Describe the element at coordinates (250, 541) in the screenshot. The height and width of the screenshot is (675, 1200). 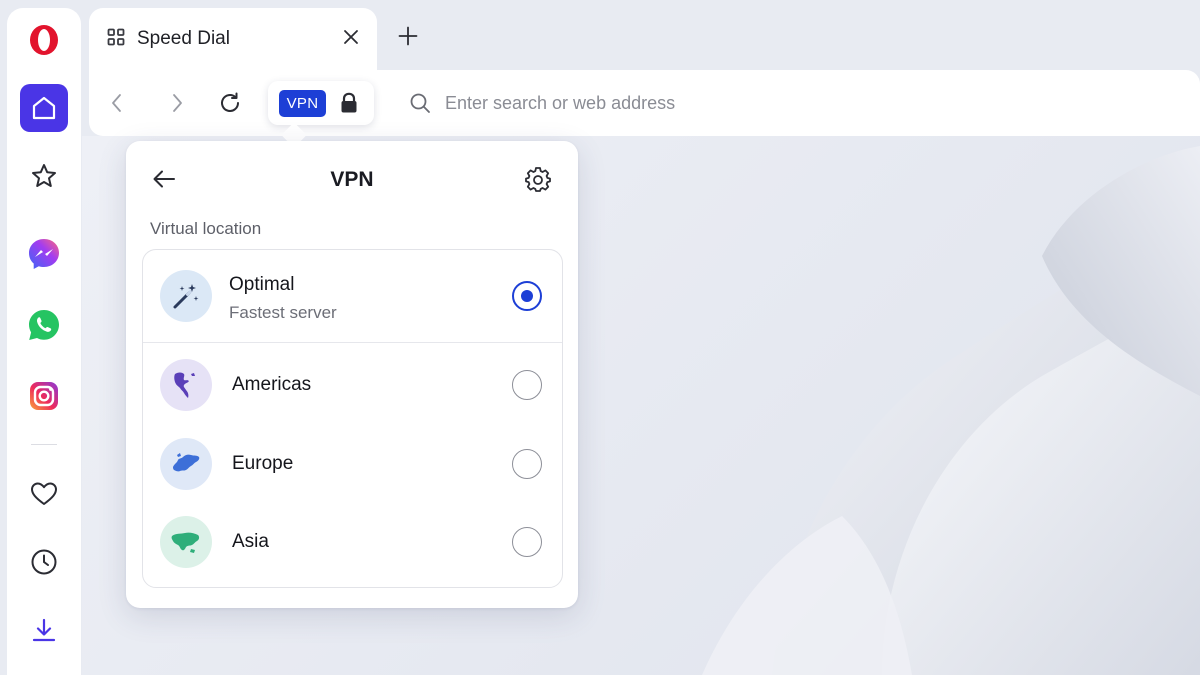
I see `location-name: Asia` at that location.